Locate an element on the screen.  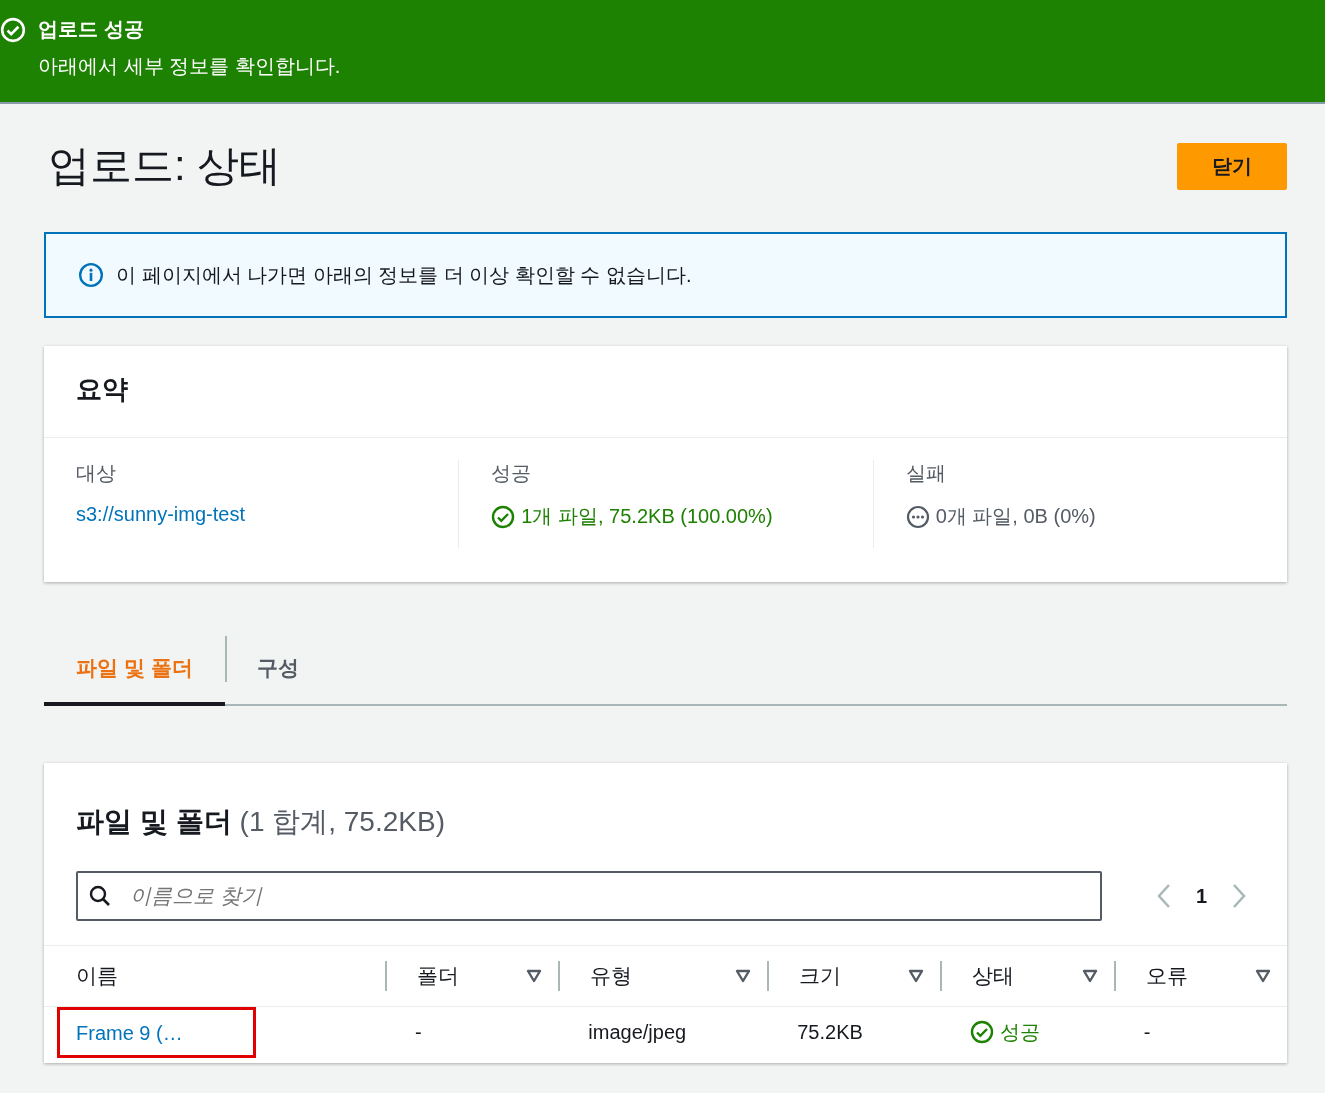
banner-message: 아래에서 세부 정보를 확인합니다. is located at coordinates (190, 66).